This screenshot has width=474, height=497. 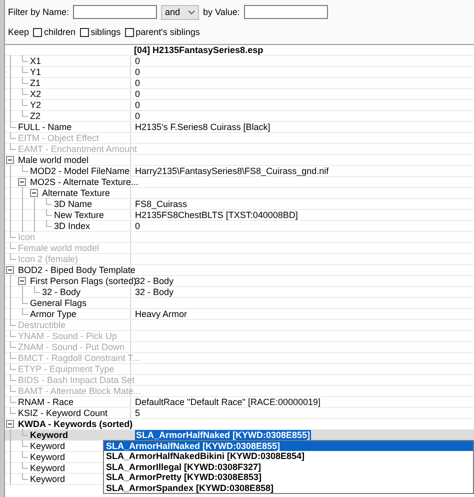 What do you see at coordinates (137, 413) in the screenshot?
I see `field-value: 5` at bounding box center [137, 413].